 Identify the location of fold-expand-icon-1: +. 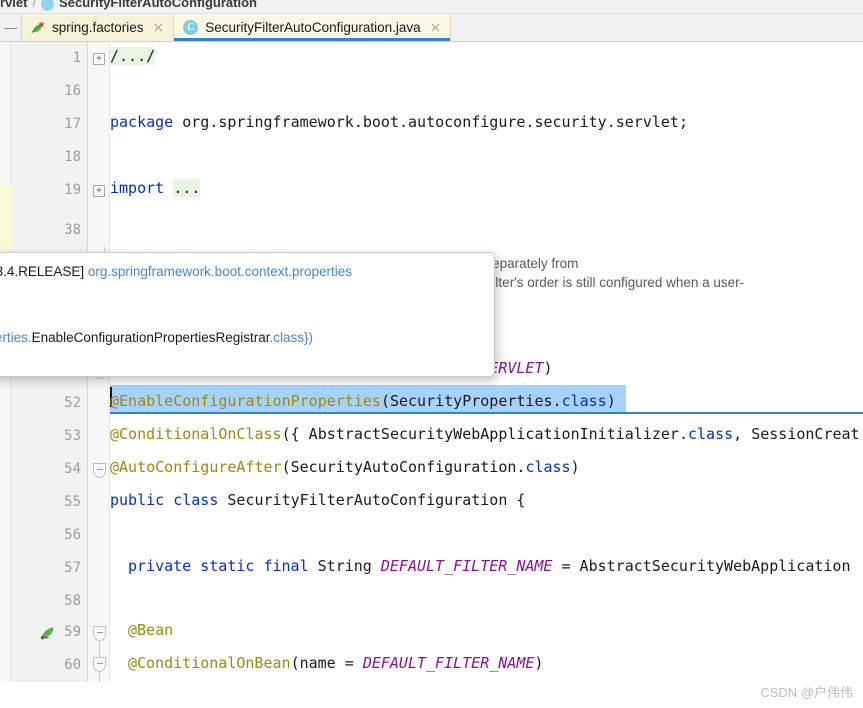
(99, 59).